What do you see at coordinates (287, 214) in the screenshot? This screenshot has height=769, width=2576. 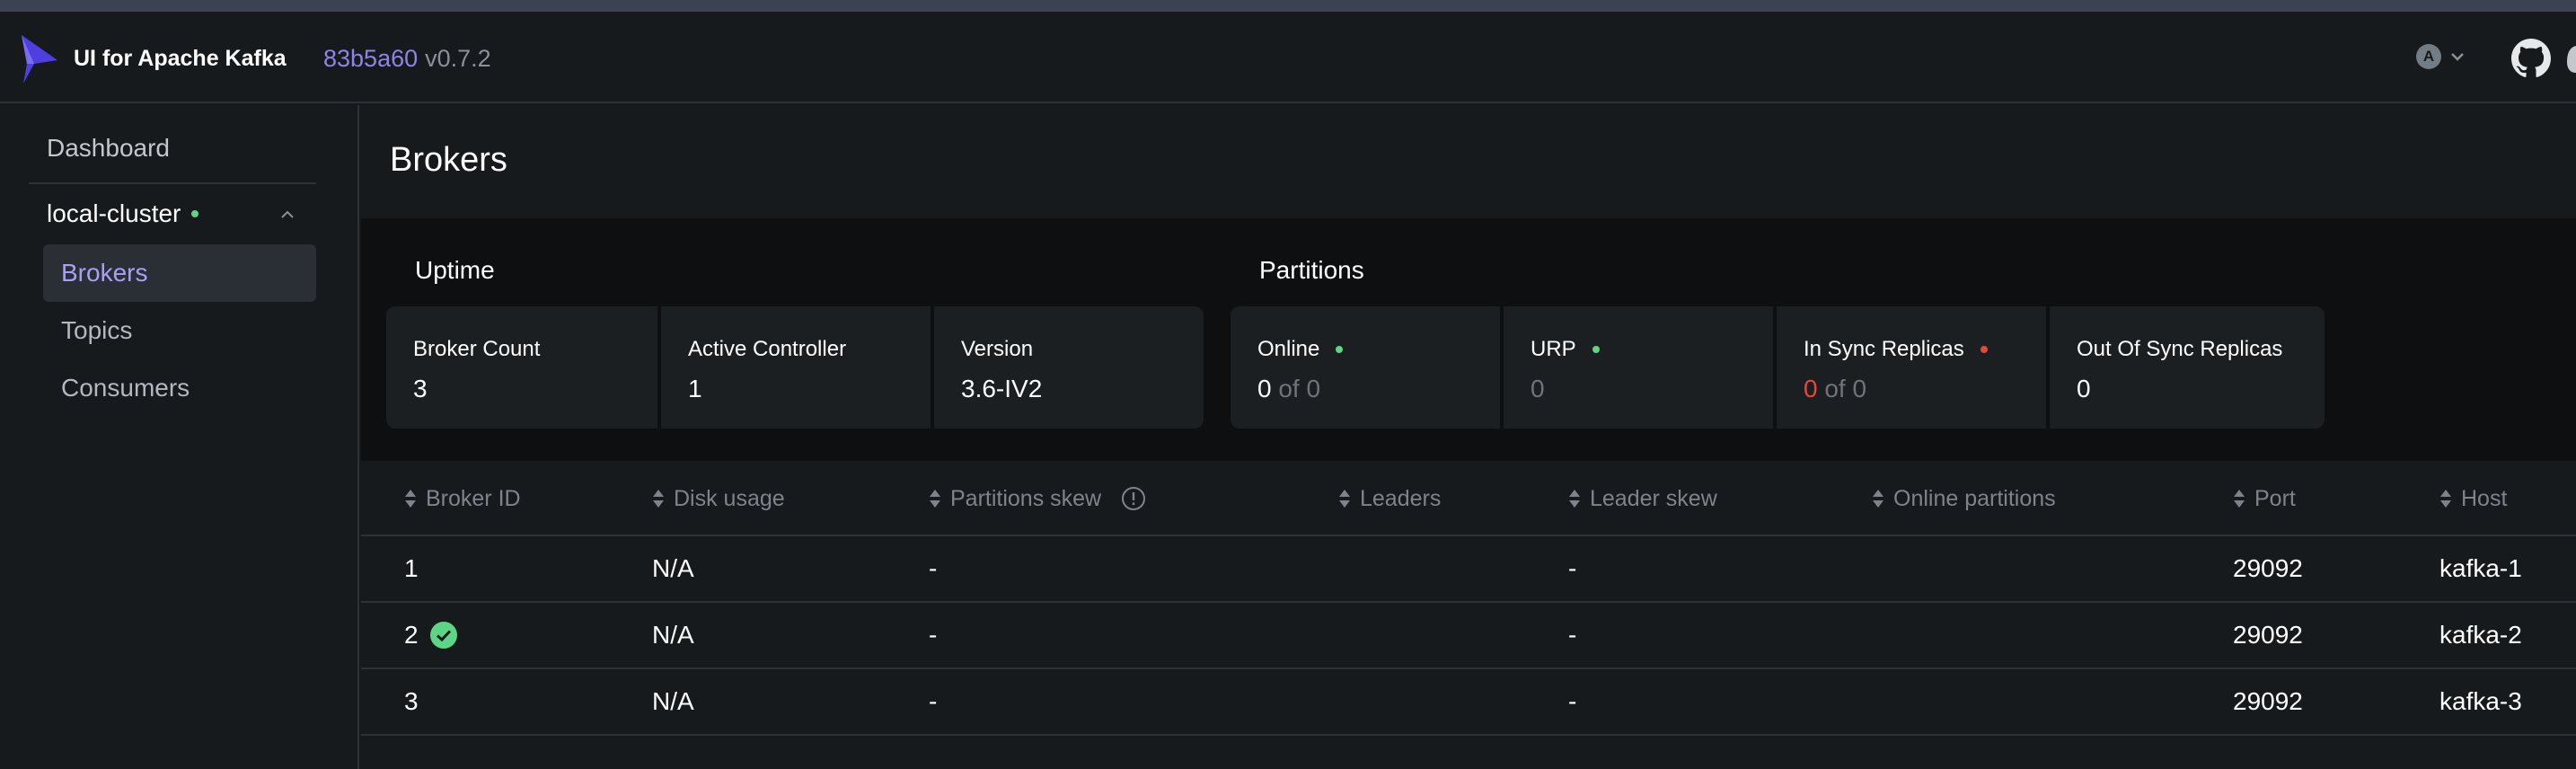 I see `chevron-up-icon` at bounding box center [287, 214].